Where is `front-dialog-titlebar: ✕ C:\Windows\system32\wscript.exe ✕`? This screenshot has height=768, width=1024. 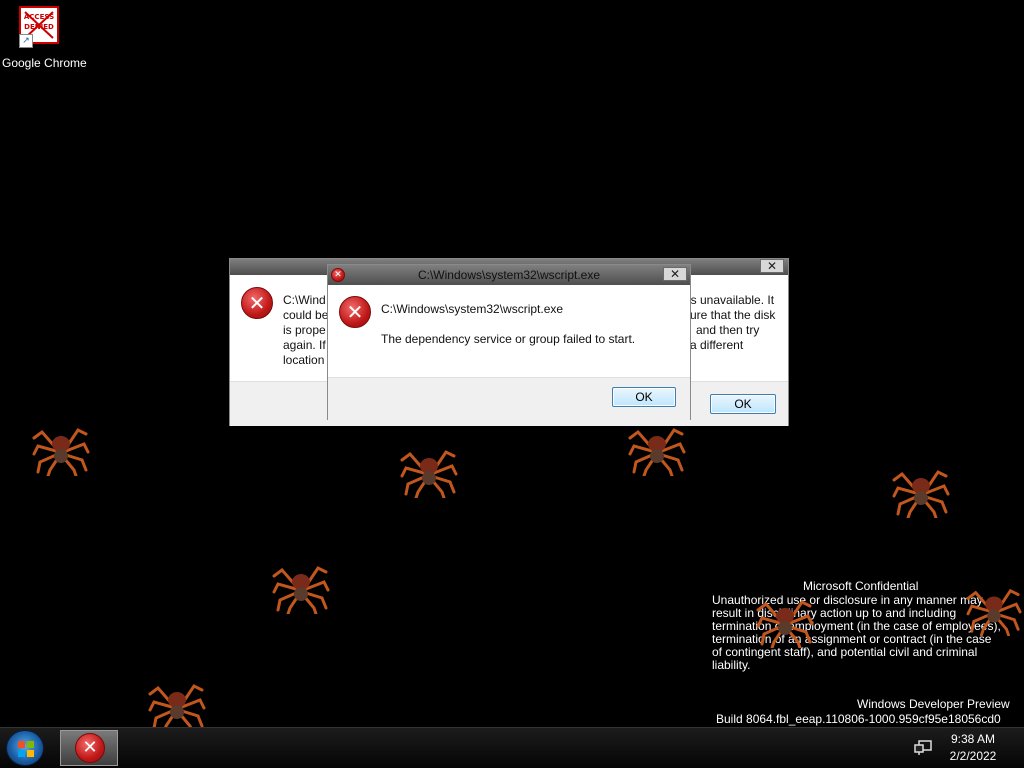
front-dialog-titlebar: ✕ C:\Windows\system32\wscript.exe ✕ is located at coordinates (509, 275).